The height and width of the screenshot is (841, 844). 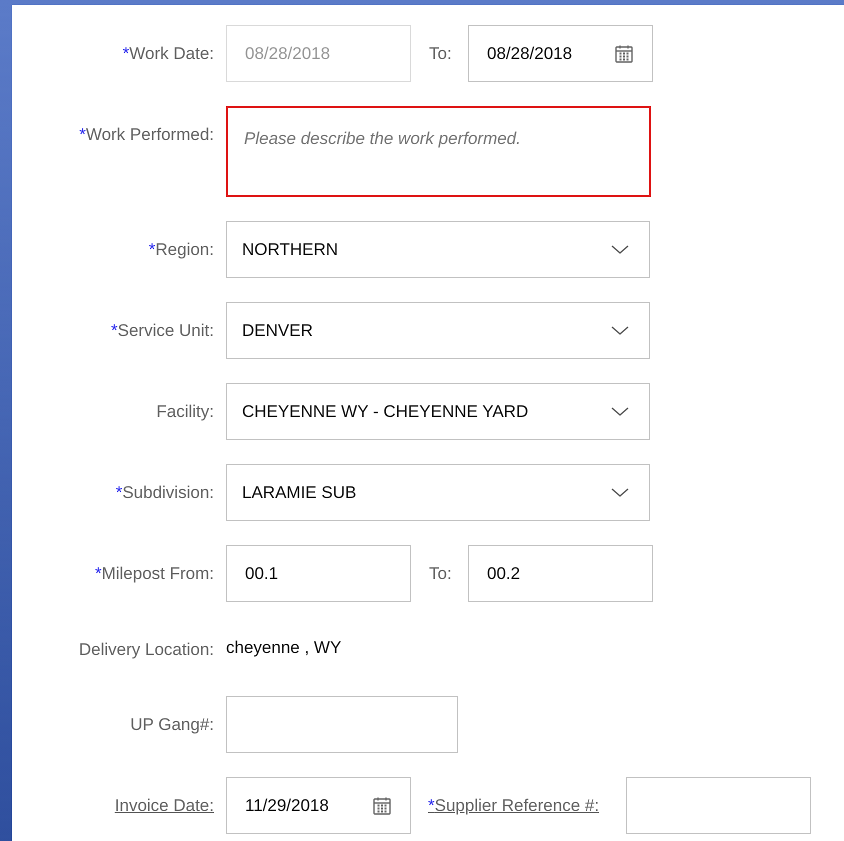 What do you see at coordinates (560, 573) in the screenshot?
I see `input-field: 00.2` at bounding box center [560, 573].